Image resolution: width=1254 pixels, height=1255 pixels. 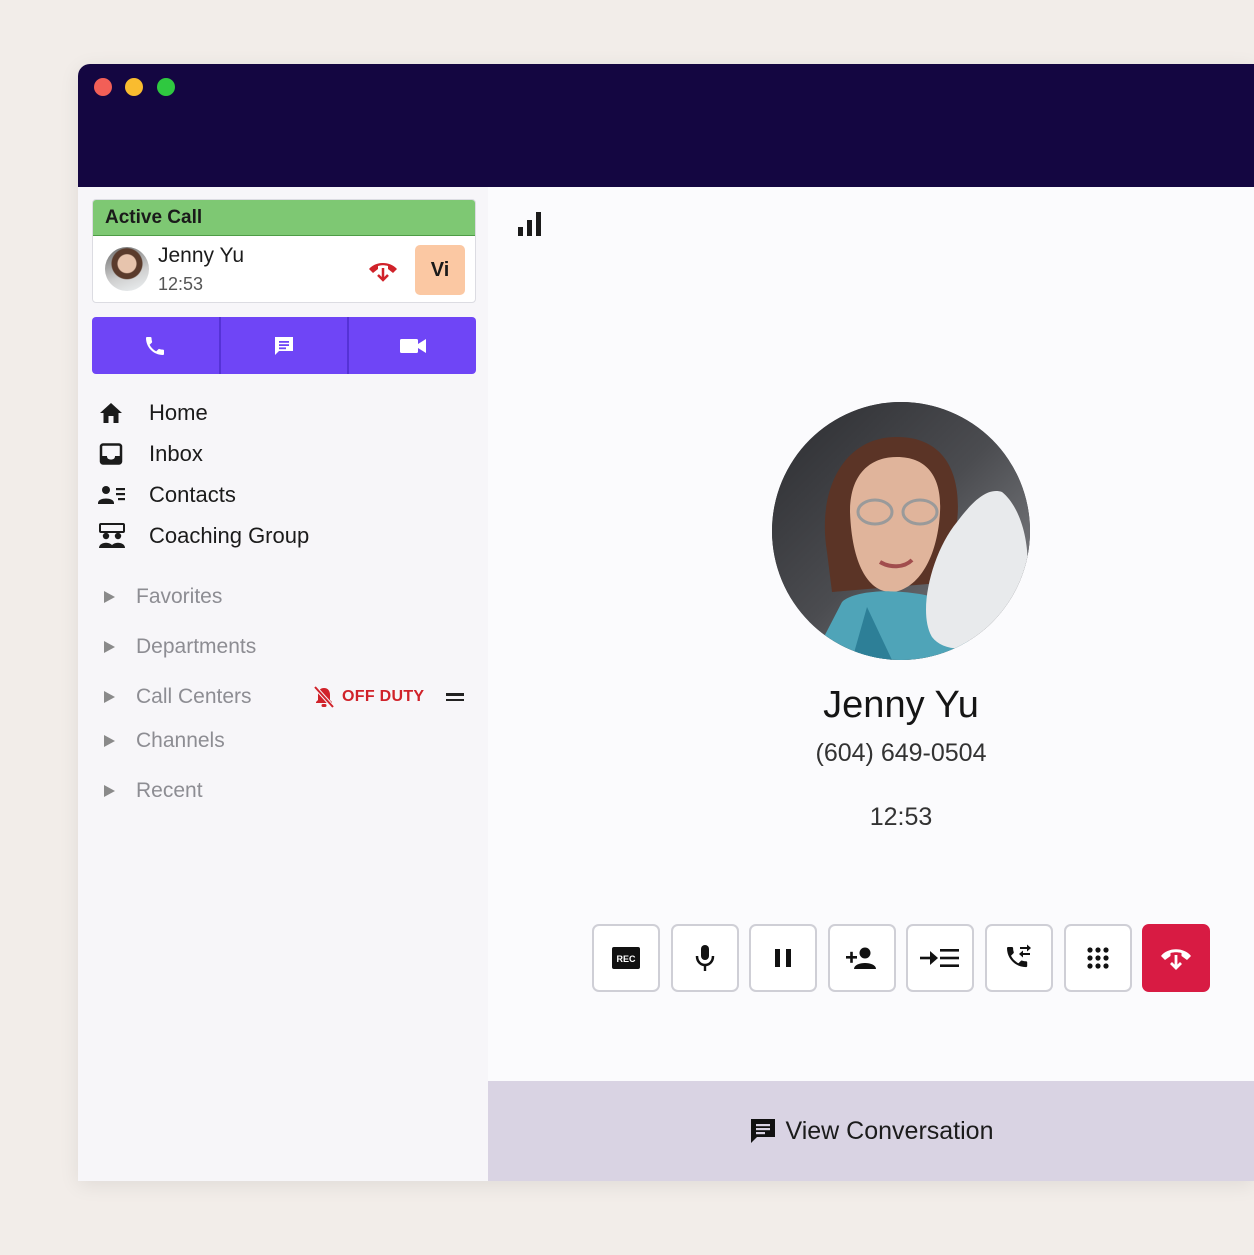 What do you see at coordinates (289, 697) in the screenshot?
I see `group-call-centers: Call Centers OFF DUTY` at bounding box center [289, 697].